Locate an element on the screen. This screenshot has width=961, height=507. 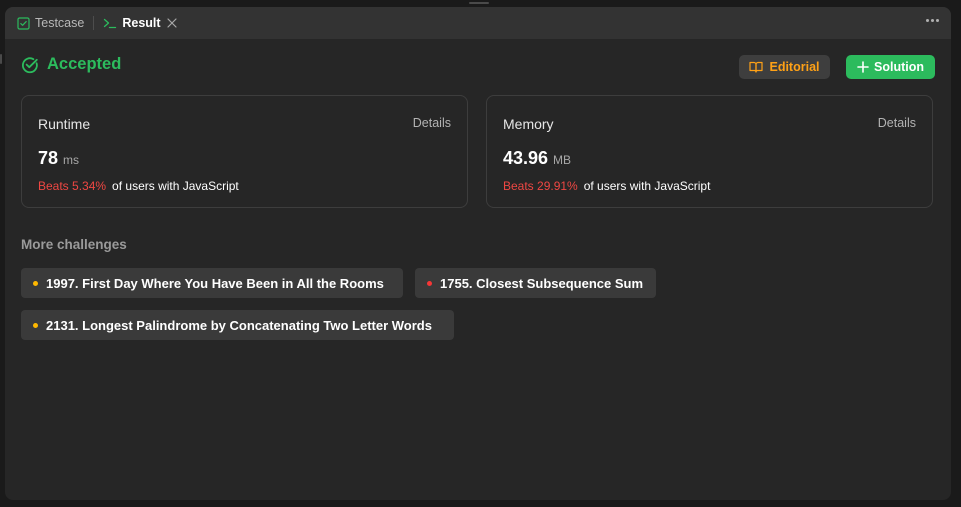
memory-title: Memory is located at coordinates (528, 124).